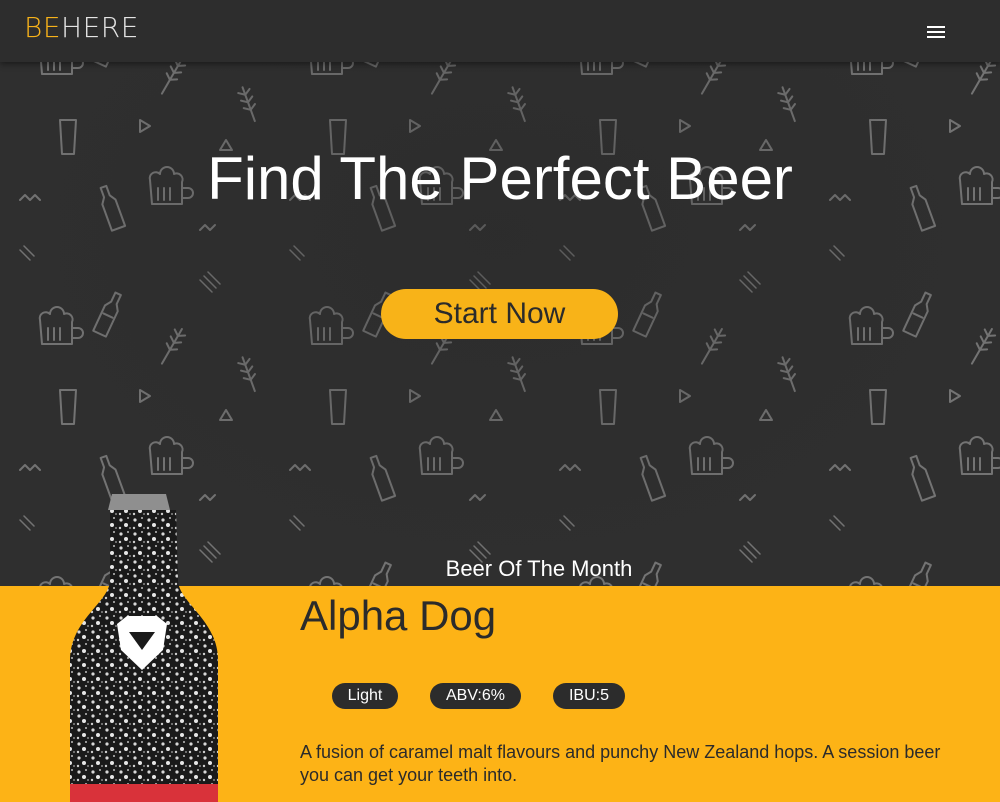  What do you see at coordinates (500, 178) in the screenshot?
I see `hero-title: Find The Perfect Beer` at bounding box center [500, 178].